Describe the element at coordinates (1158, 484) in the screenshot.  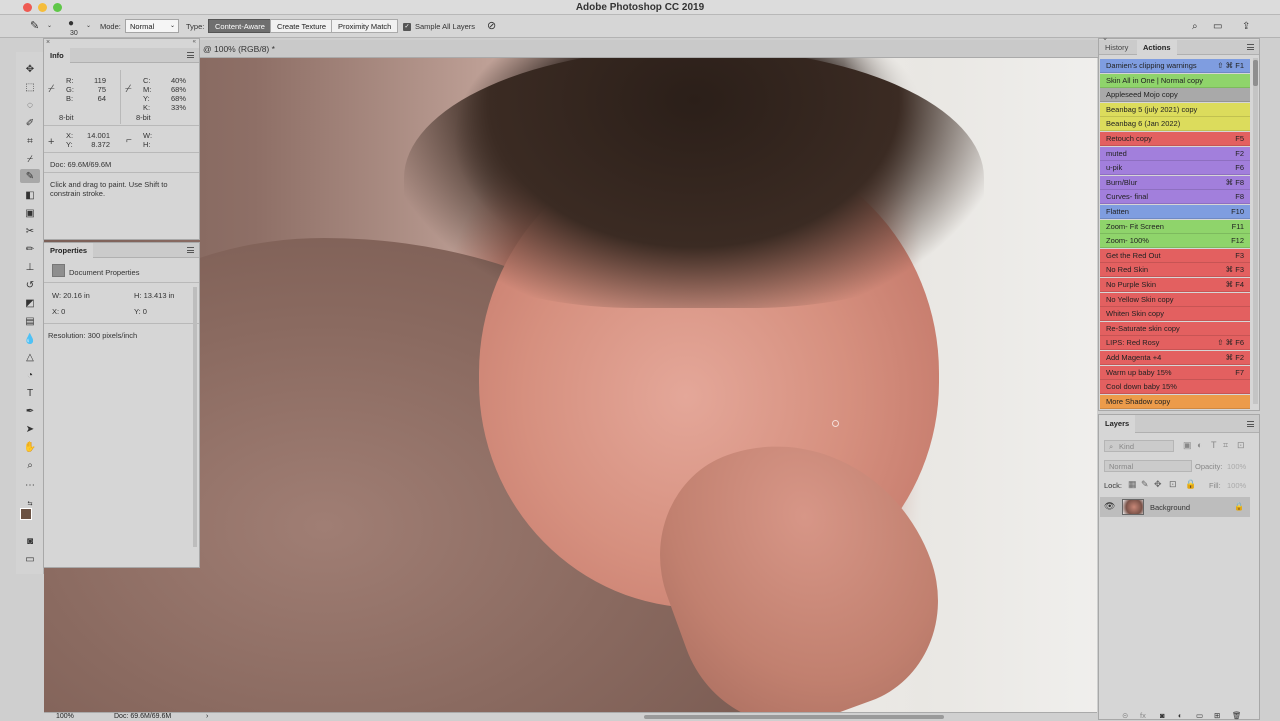
I see `lock-position-icon: ✥` at that location.